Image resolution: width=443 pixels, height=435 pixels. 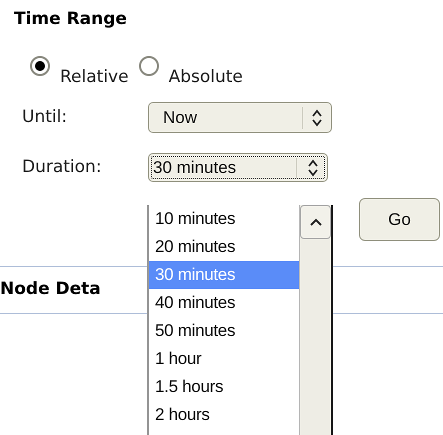 I want to click on radio-label: Relative, so click(x=94, y=77).